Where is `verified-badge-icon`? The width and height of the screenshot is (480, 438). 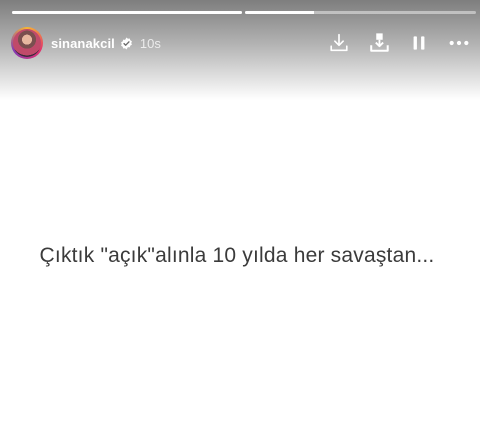 verified-badge-icon is located at coordinates (126, 43).